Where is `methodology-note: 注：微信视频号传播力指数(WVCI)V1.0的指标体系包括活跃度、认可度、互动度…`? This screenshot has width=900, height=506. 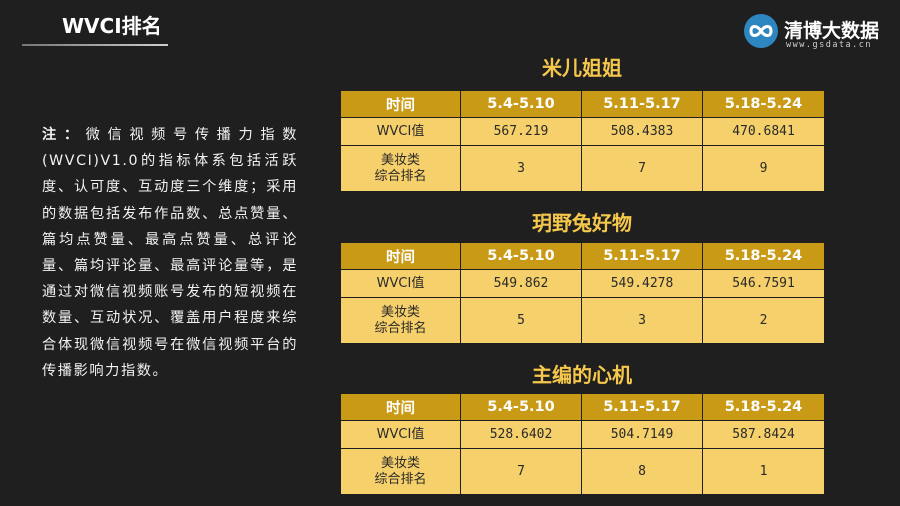 methodology-note: 注：微信视频号传播力指数(WVCI)V1.0的指标体系包括活跃度、认可度、互动度… is located at coordinates (170, 253).